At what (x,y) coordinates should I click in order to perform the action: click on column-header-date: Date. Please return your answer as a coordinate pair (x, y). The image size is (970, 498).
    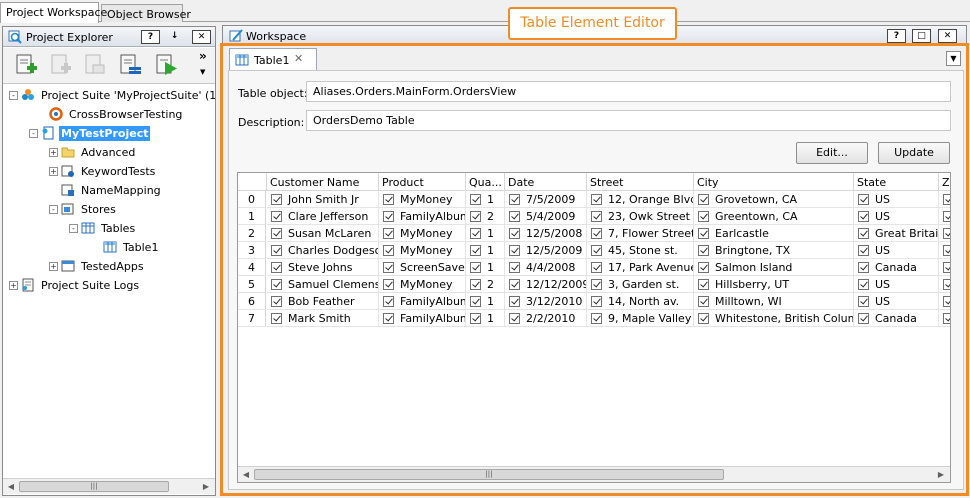
    Looking at the image, I should click on (546, 182).